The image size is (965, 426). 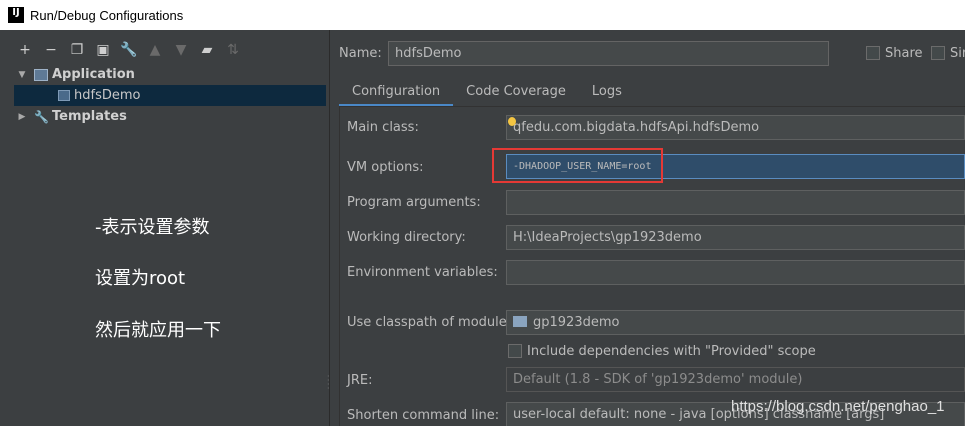 What do you see at coordinates (520, 321) in the screenshot?
I see `module-folder-icon` at bounding box center [520, 321].